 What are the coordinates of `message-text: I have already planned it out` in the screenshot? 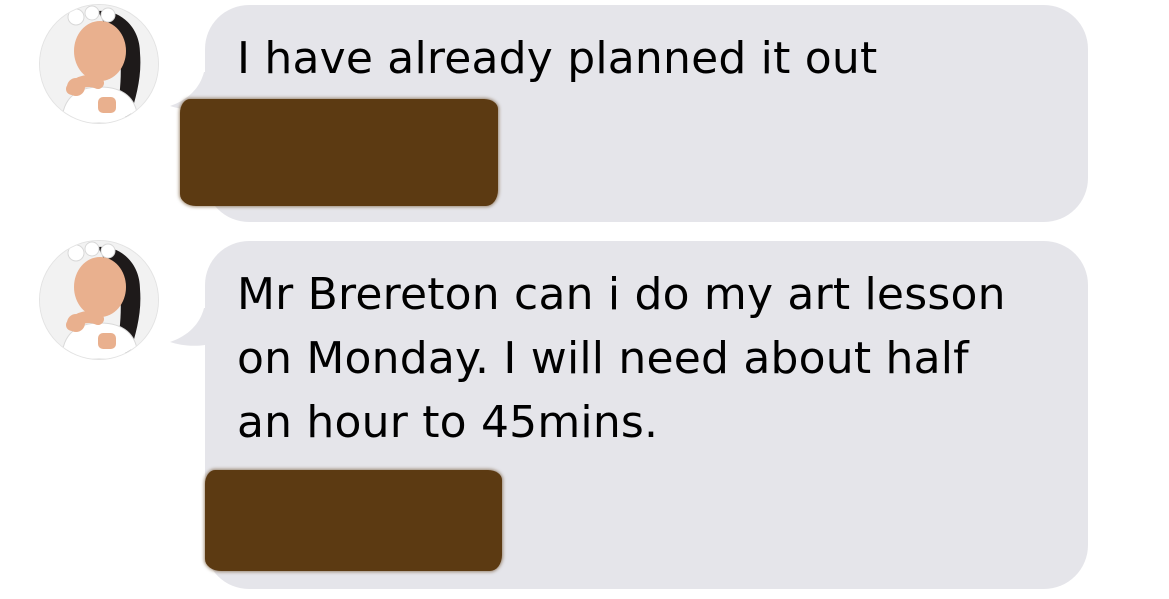 It's located at (557, 58).